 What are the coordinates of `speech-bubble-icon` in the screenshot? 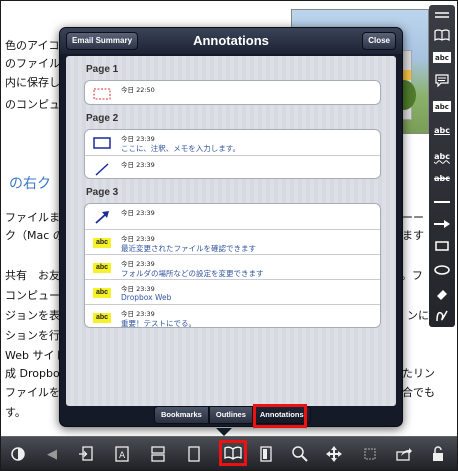 It's located at (442, 80).